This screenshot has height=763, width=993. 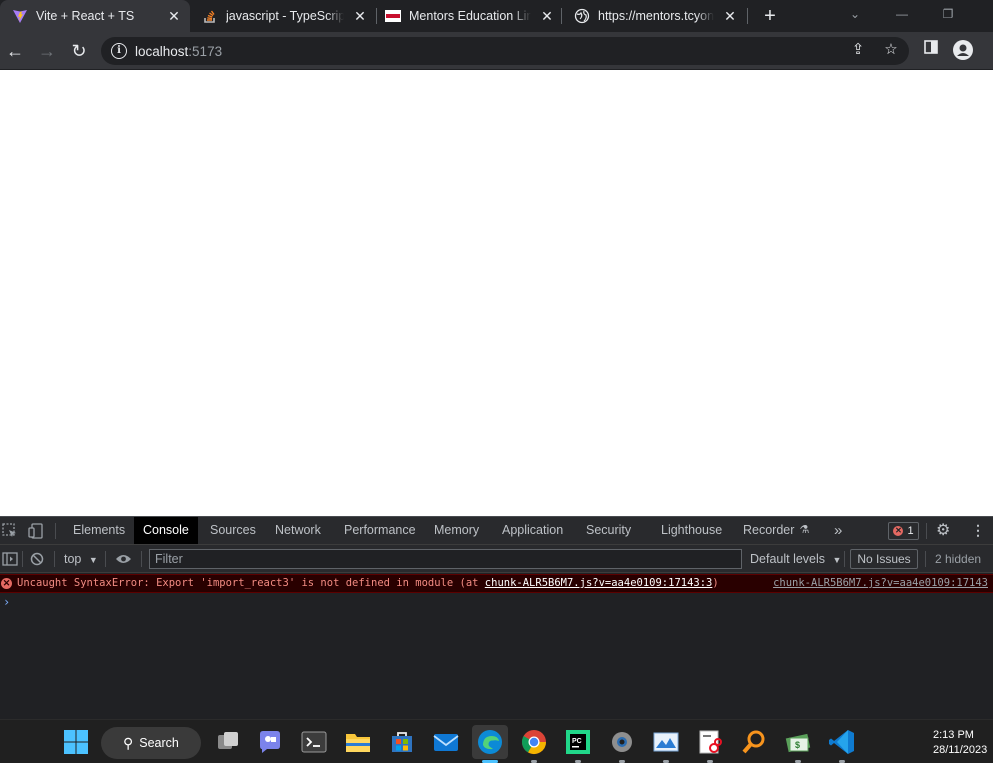 I want to click on error-count: 1, so click(x=910, y=531).